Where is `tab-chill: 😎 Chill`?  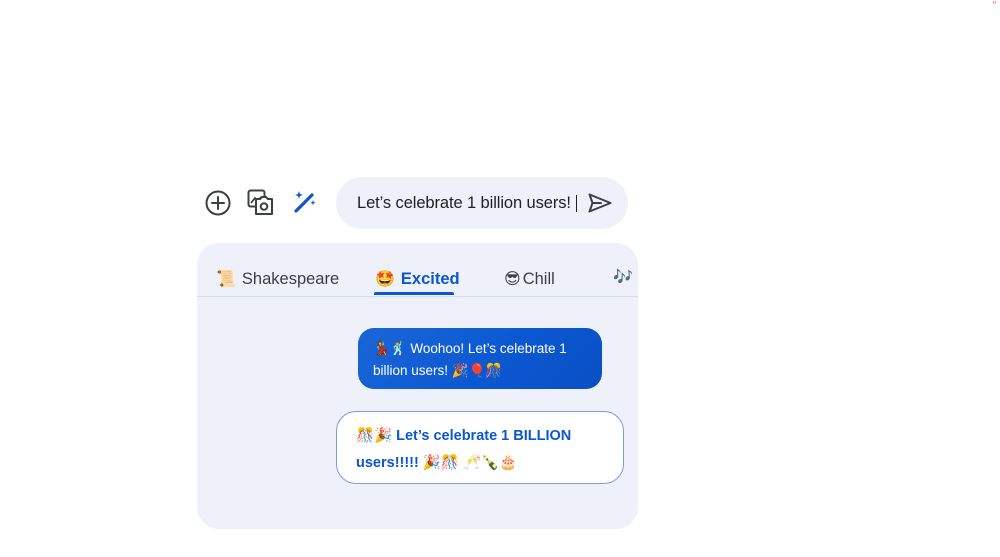
tab-chill: 😎 Chill is located at coordinates (529, 279).